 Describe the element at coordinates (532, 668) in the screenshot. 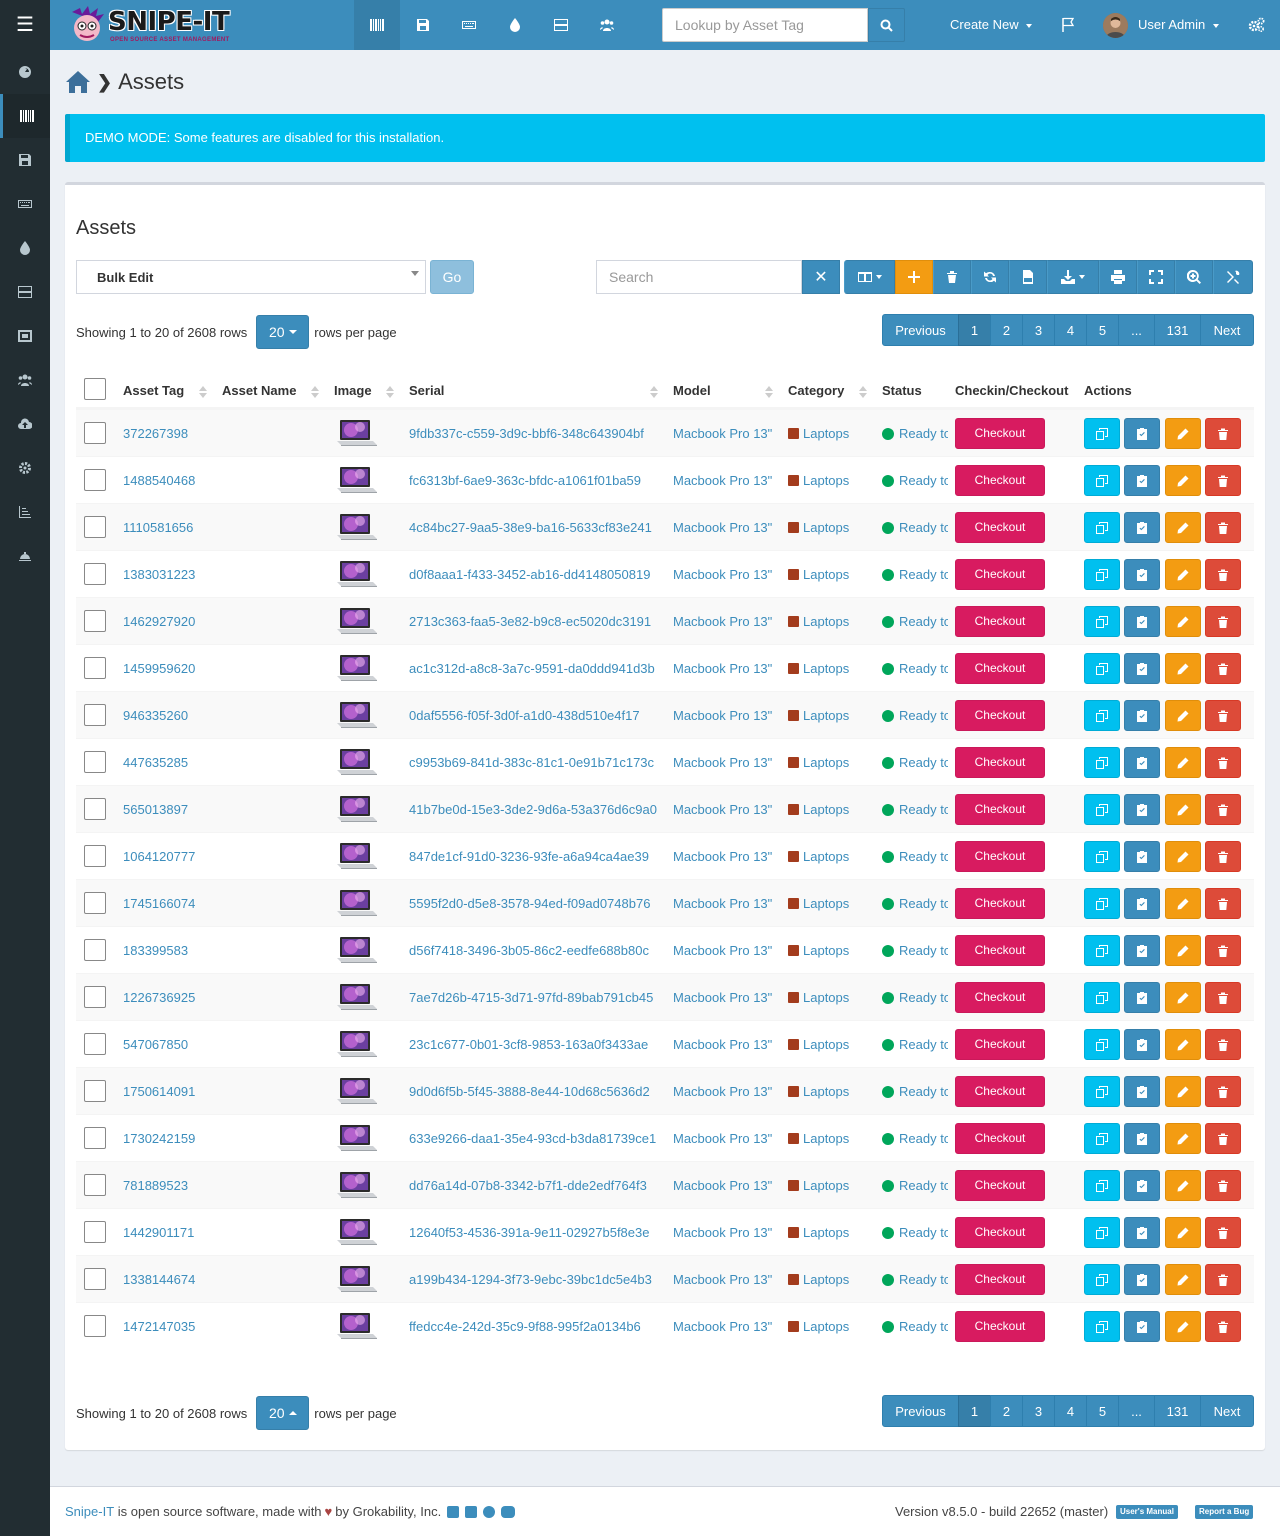

I see `serial-link: ac1c312d-a8c8-3a7c-9591-da0ddd941d3b` at that location.